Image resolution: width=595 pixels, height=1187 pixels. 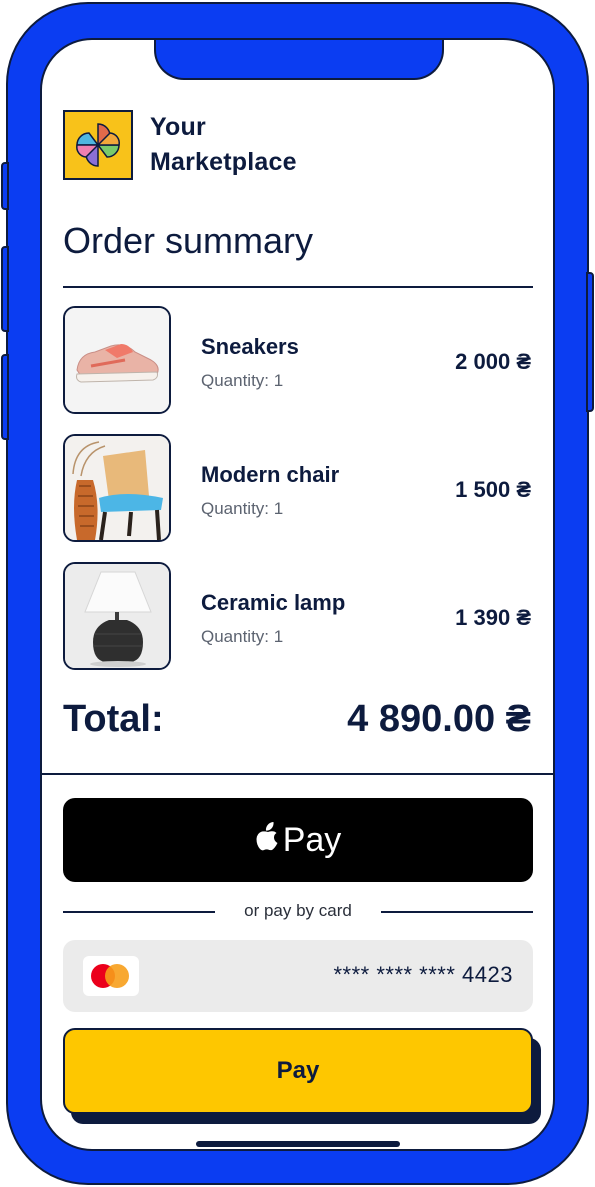 I want to click on brand-line-2: Marketplace, so click(x=223, y=162).